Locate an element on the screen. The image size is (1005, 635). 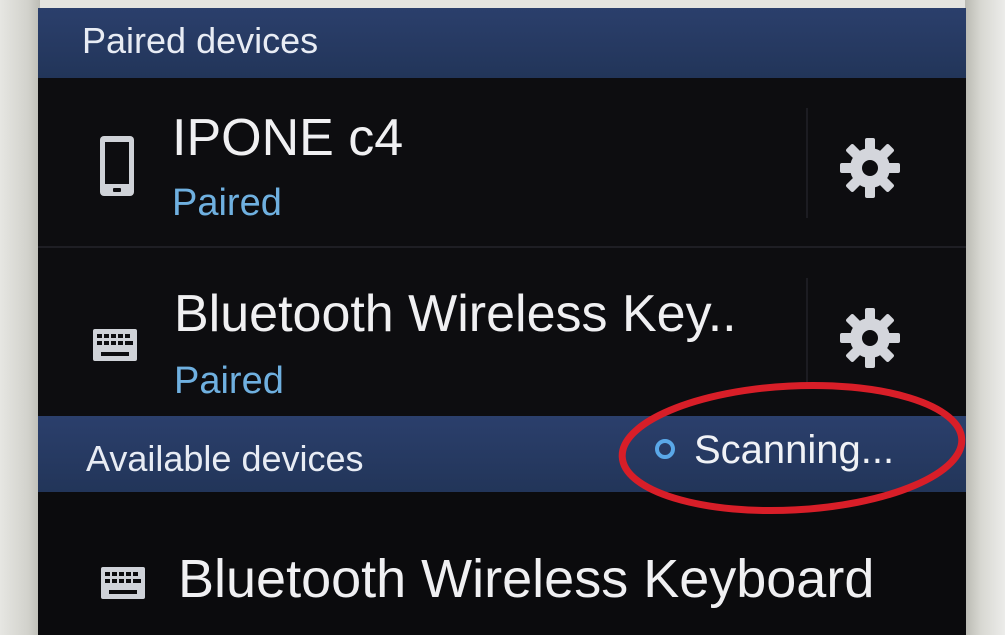
device-bezel-top is located at coordinates (502, 4).